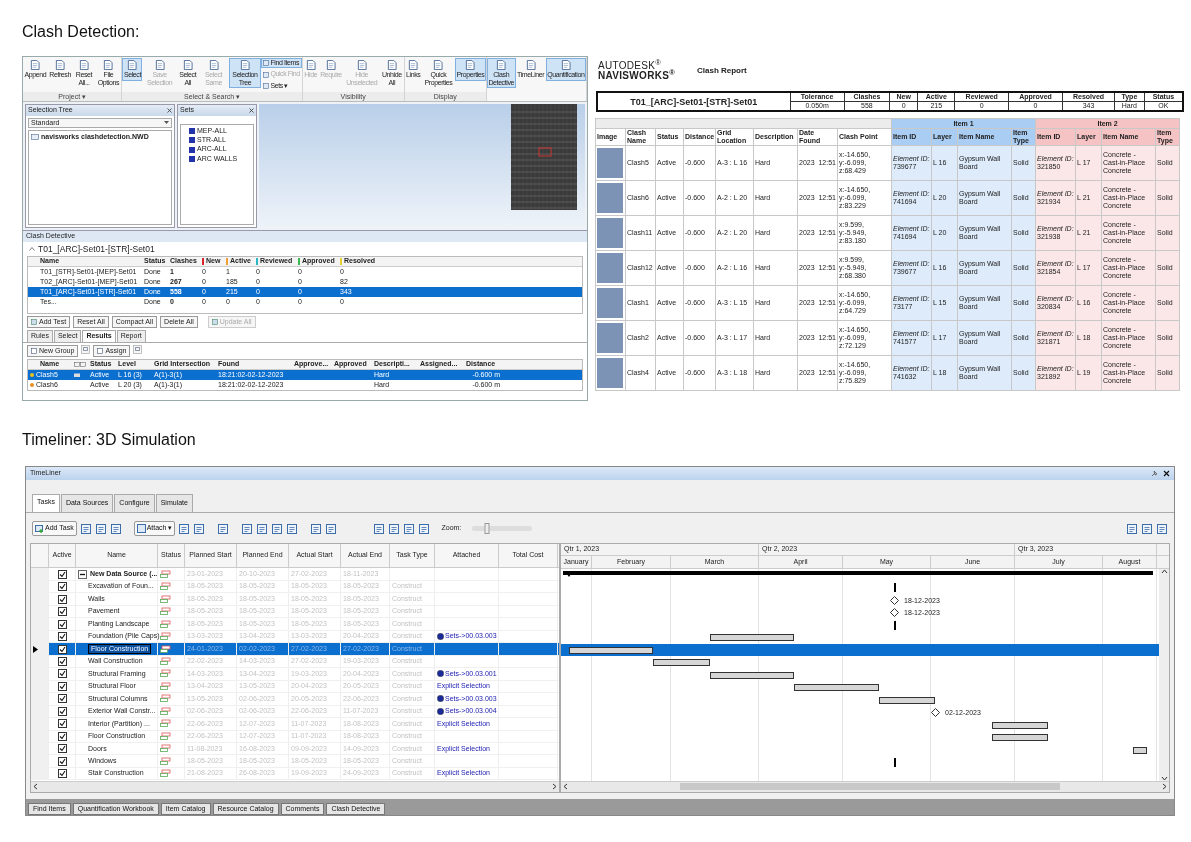 The height and width of the screenshot is (842, 1191). Describe the element at coordinates (636, 76) in the screenshot. I see `logo-text: NAVISWORKS$^{®}$` at that location.